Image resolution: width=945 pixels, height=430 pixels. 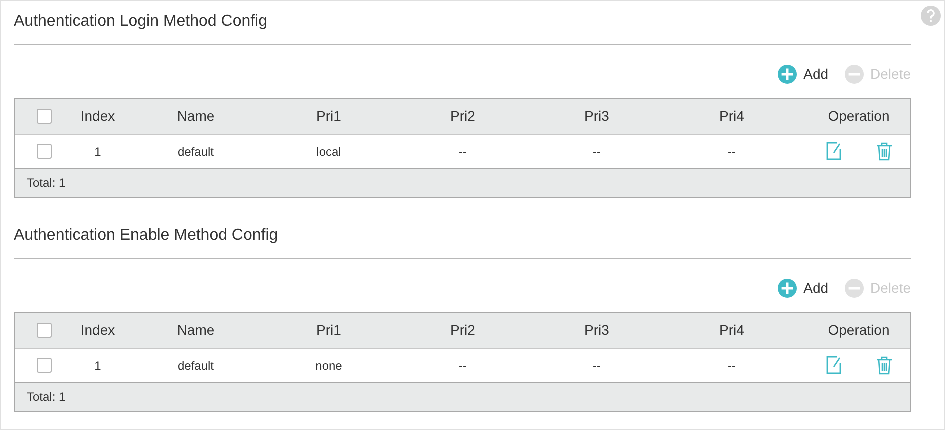 I want to click on table-cell-text: local, so click(x=329, y=152).